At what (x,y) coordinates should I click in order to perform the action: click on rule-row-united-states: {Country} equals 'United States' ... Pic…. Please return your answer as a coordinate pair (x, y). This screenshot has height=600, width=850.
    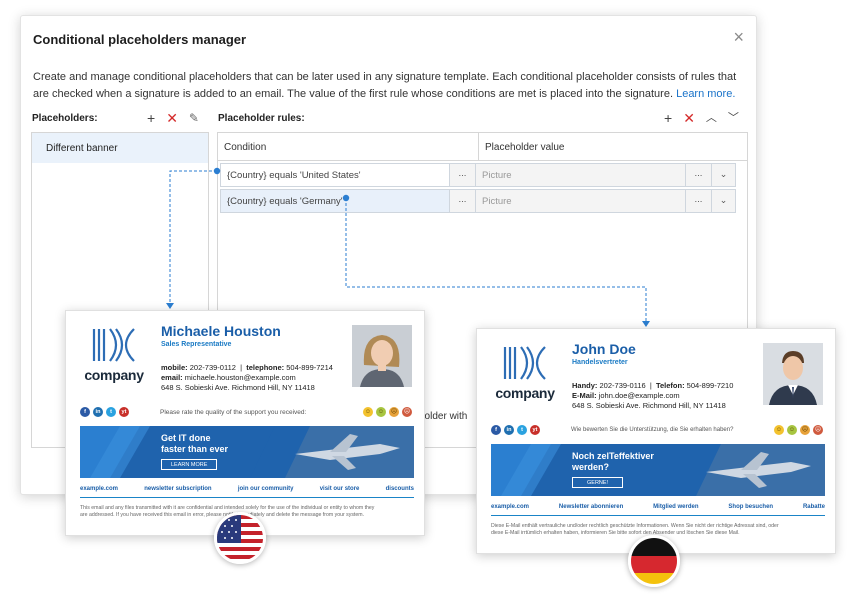
    Looking at the image, I should click on (478, 175).